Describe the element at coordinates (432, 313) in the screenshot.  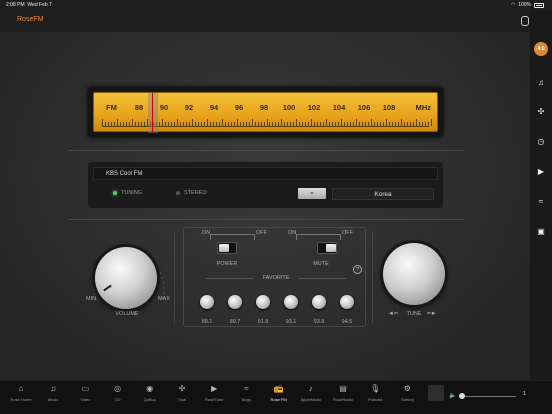
I see `tune-right-arrow: ━►` at that location.